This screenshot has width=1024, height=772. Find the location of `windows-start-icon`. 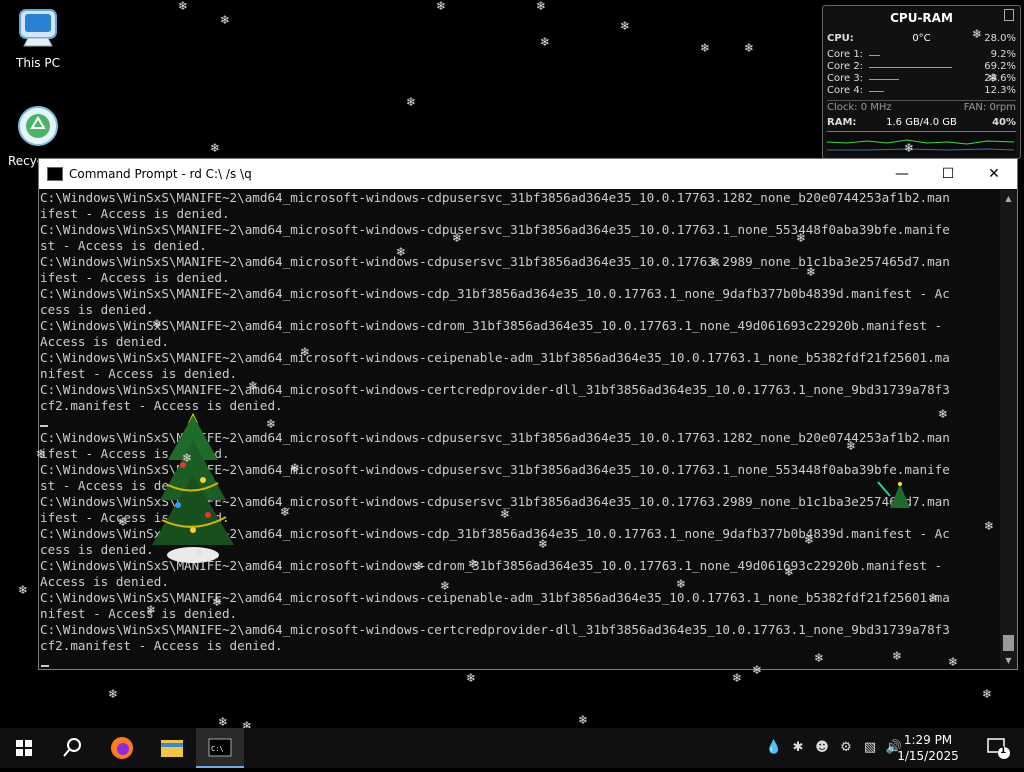

windows-start-icon is located at coordinates (24, 748).